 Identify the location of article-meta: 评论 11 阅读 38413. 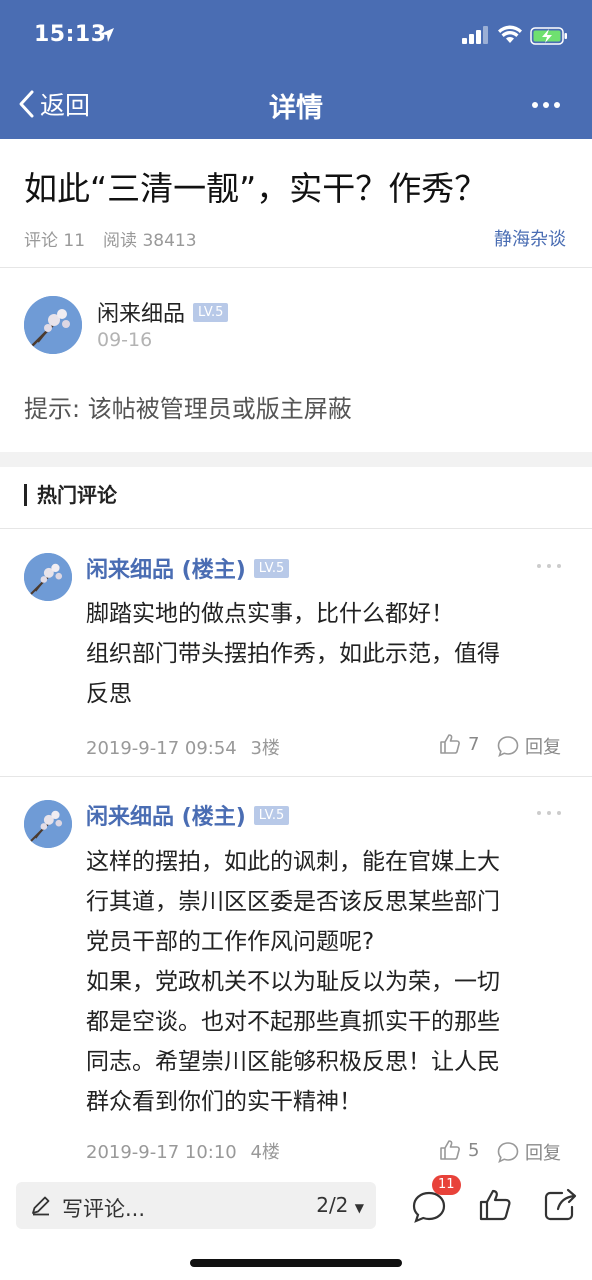
(119, 238).